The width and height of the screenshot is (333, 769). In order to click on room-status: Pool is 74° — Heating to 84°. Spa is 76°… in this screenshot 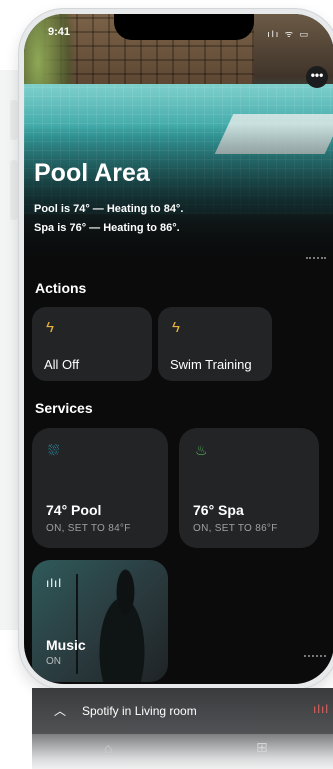, I will do `click(108, 219)`.